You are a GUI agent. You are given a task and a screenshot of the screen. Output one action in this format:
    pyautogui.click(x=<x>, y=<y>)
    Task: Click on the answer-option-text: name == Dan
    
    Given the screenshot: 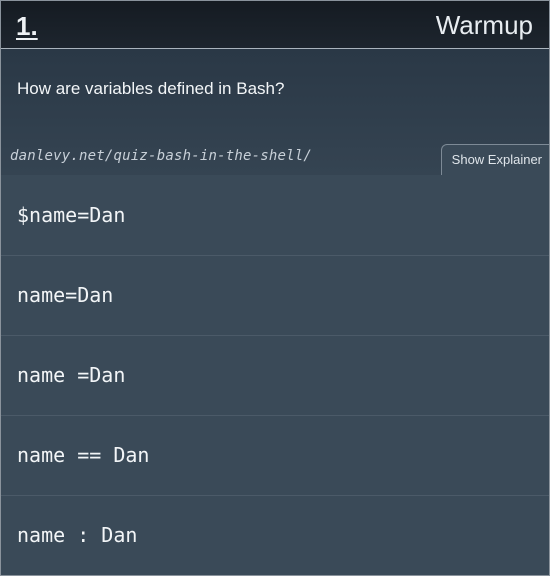 What is the action you would take?
    pyautogui.click(x=83, y=455)
    